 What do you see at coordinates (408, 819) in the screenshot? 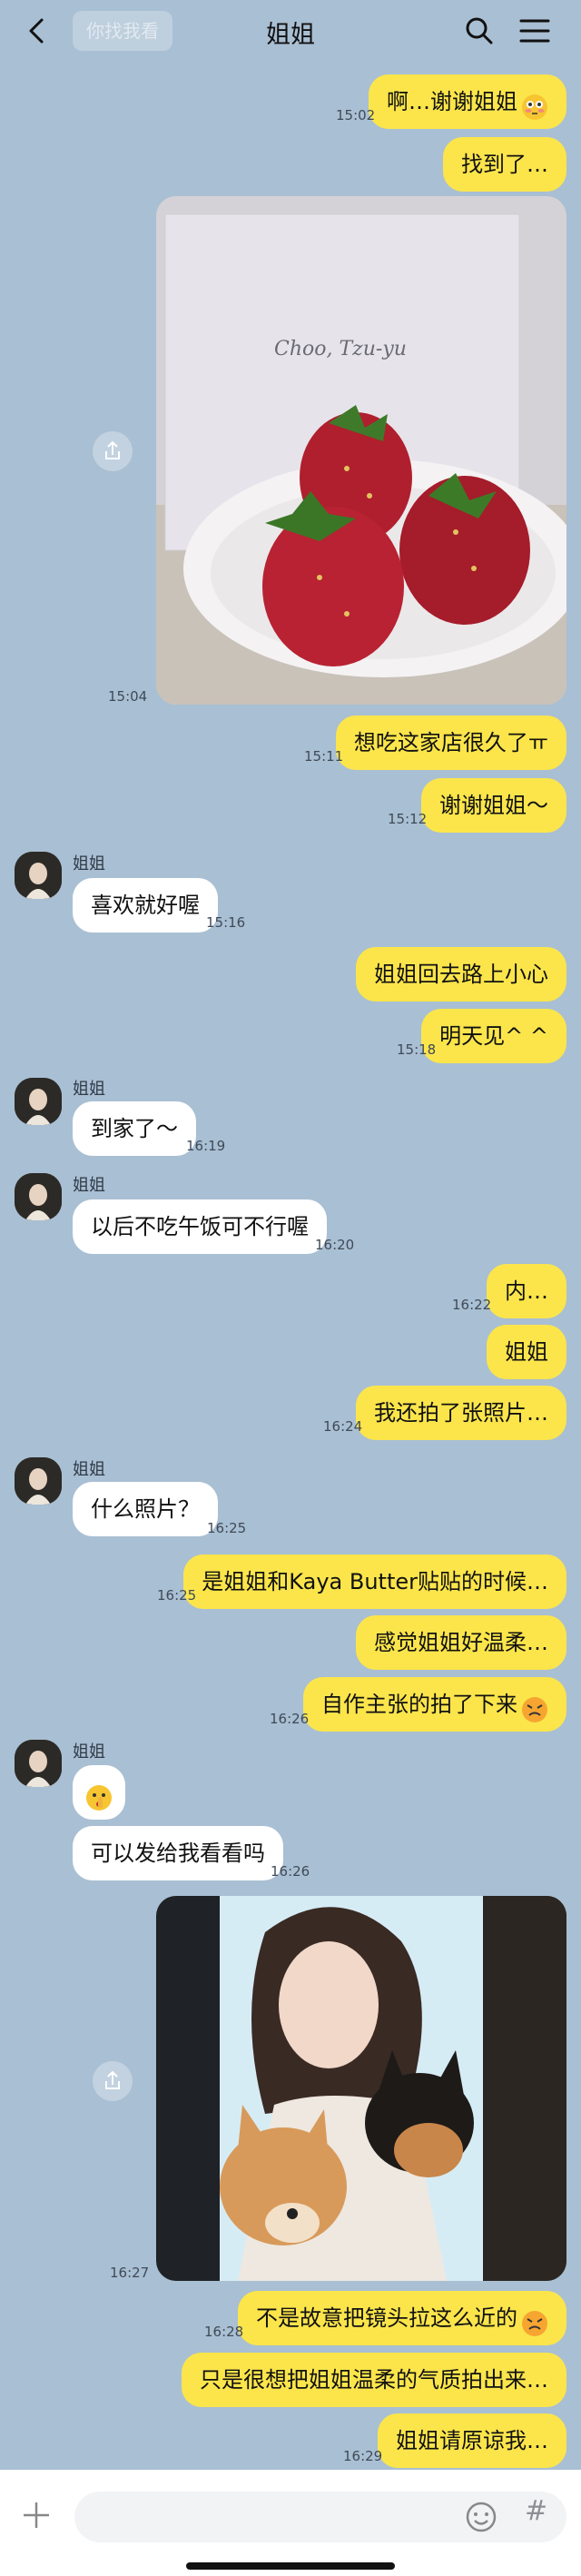
I see `timestamp: 15:12` at bounding box center [408, 819].